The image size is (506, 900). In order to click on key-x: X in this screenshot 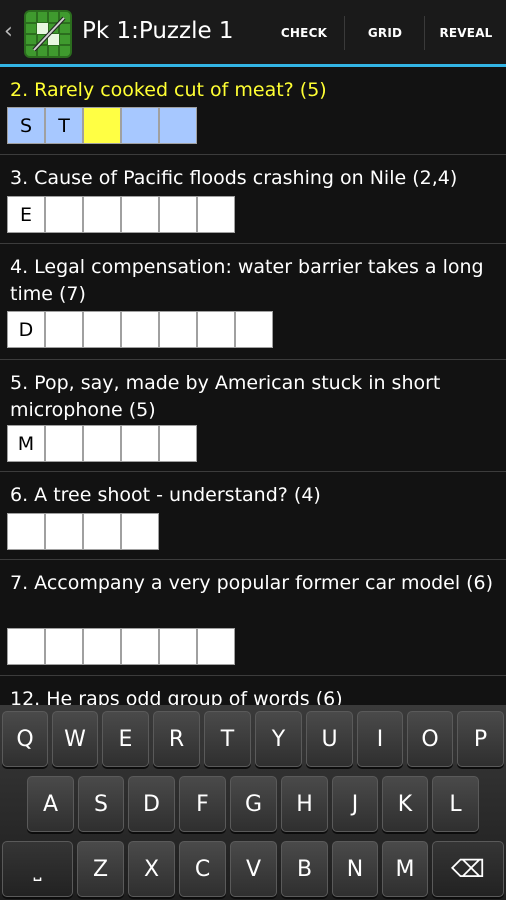, I will do `click(151, 869)`.